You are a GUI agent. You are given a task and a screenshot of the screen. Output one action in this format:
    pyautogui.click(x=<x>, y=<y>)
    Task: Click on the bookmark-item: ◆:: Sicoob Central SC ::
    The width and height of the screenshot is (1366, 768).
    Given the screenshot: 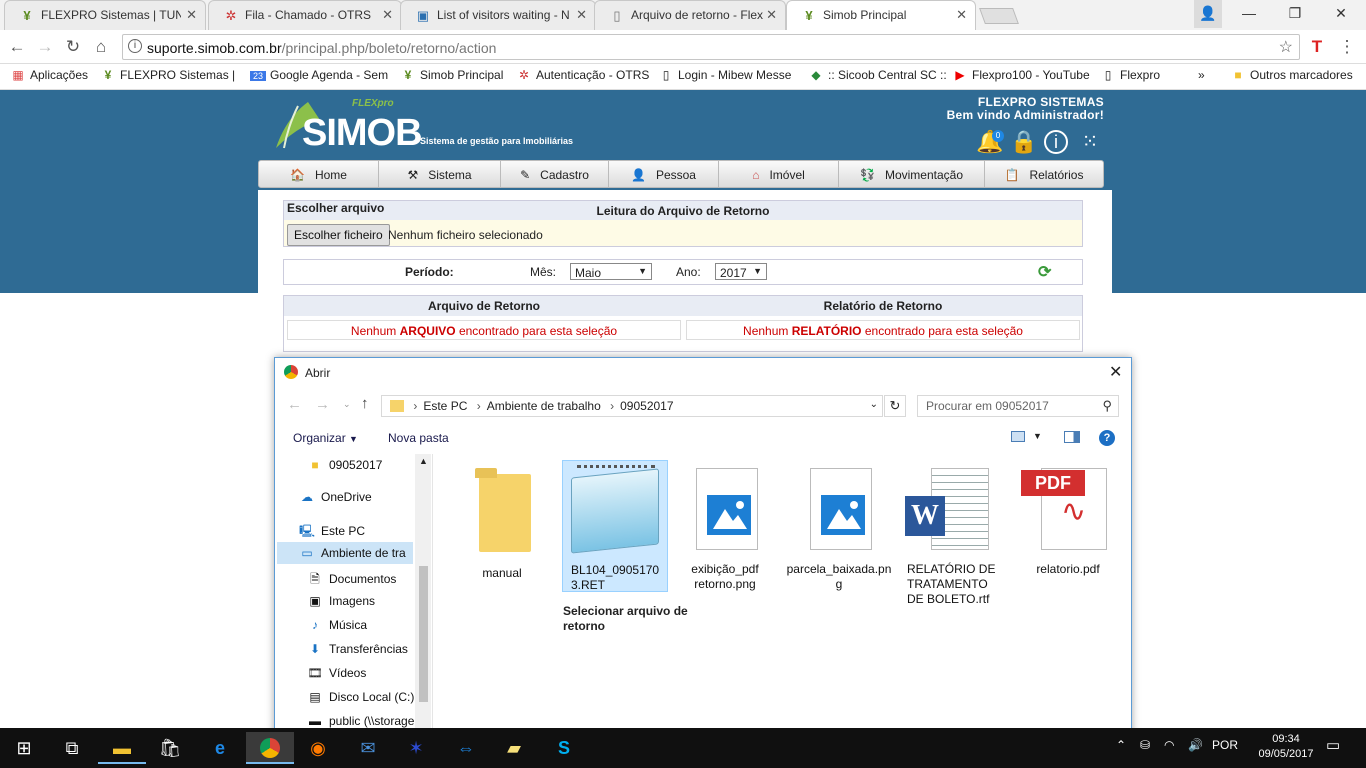 What is the action you would take?
    pyautogui.click(x=877, y=75)
    